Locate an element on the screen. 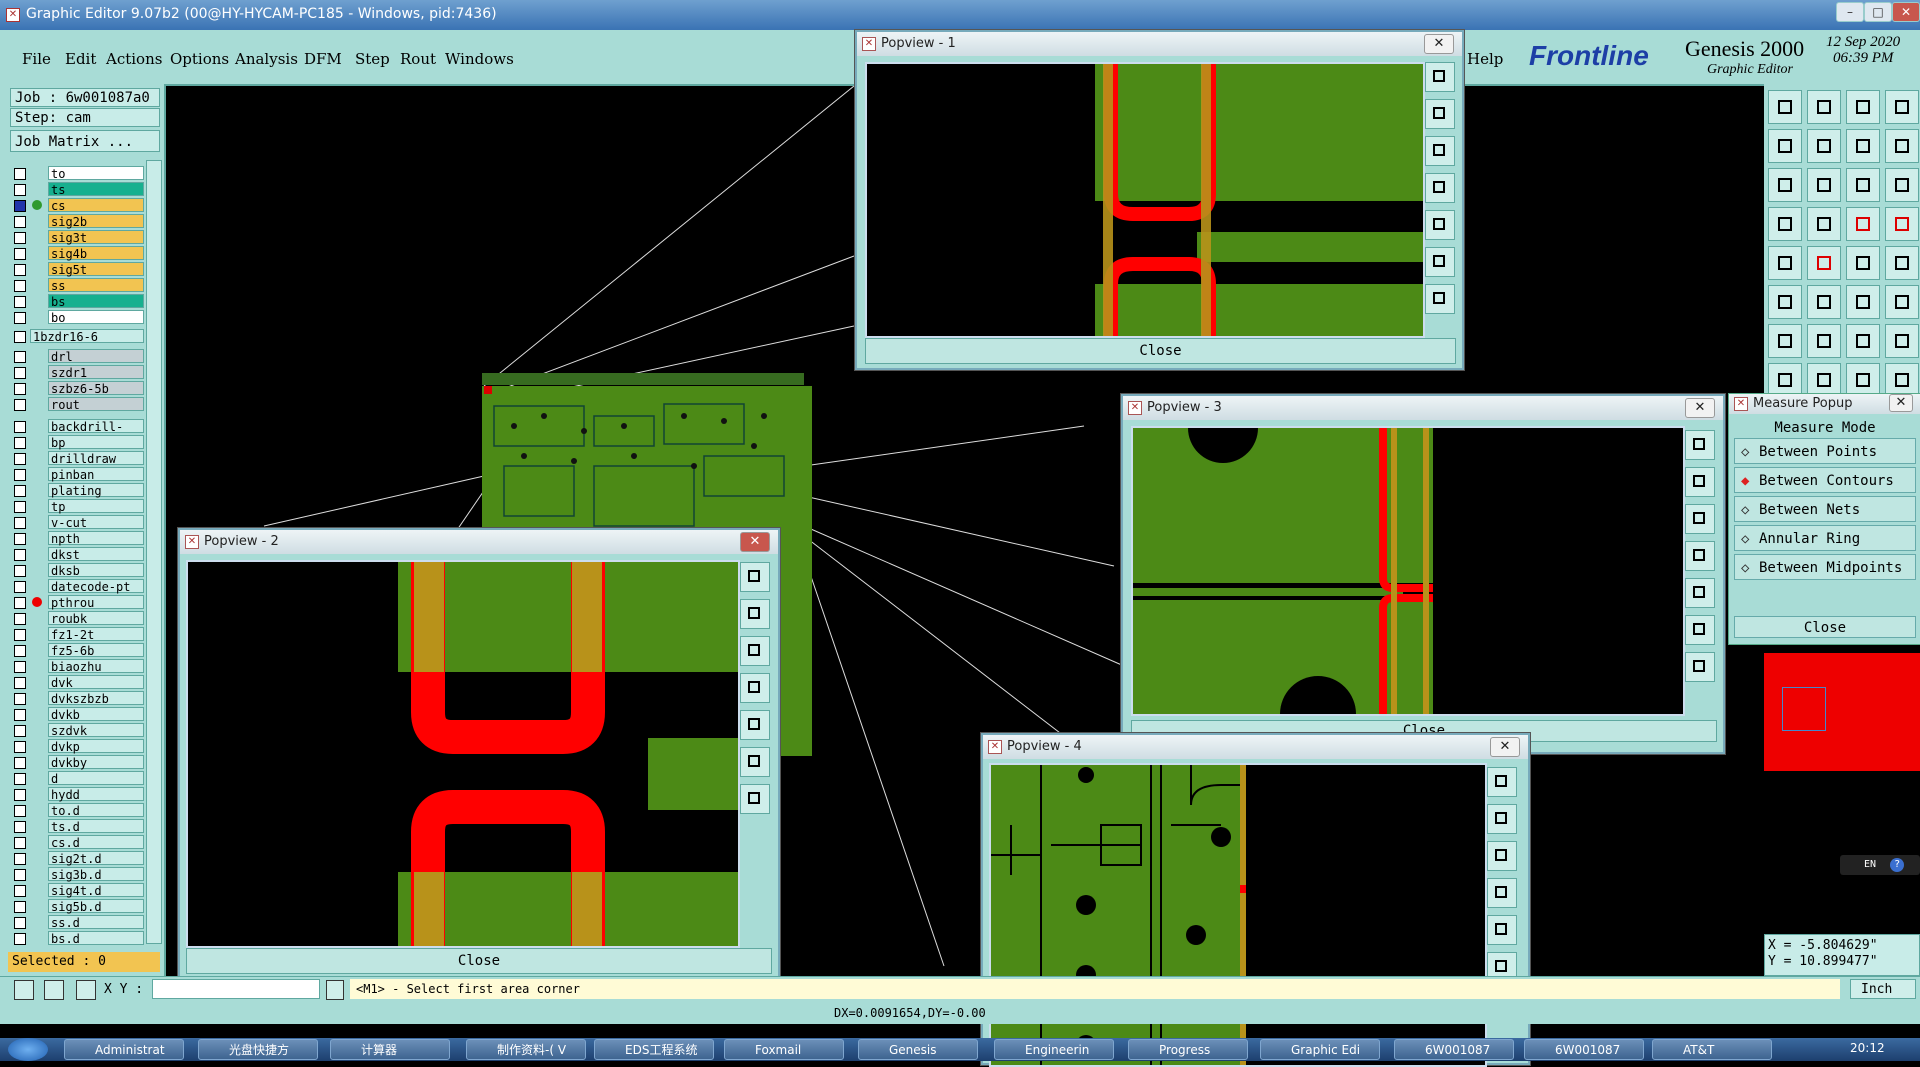 This screenshot has height=1067, width=1920. menu-analysis: Analysis is located at coordinates (266, 59).